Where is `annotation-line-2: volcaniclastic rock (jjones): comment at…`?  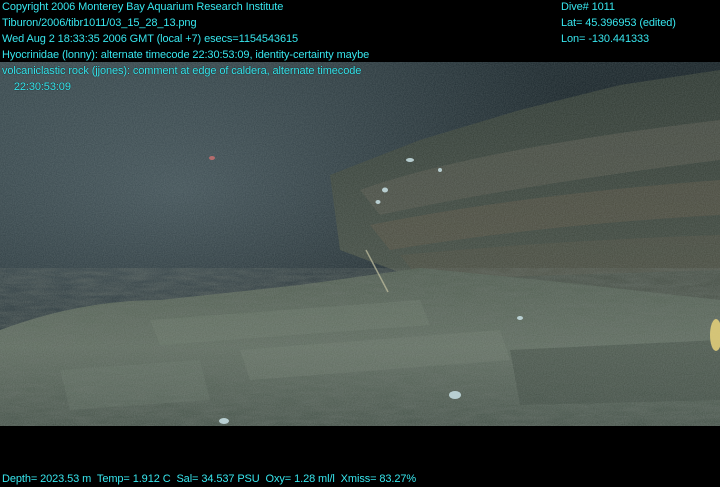
annotation-line-2: volcaniclastic rock (jjones): comment at… is located at coordinates (182, 71).